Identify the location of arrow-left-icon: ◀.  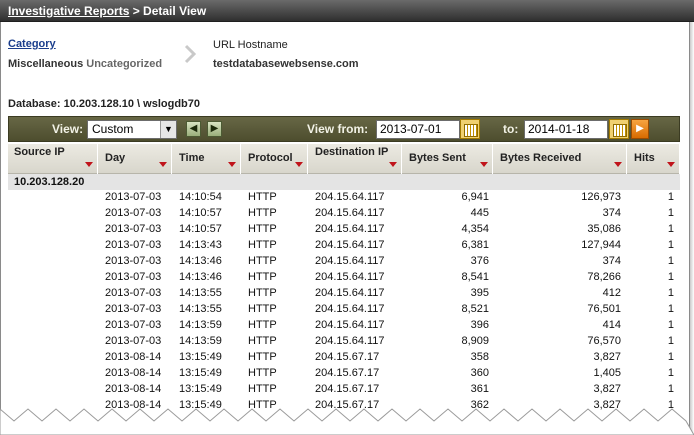
(193, 128).